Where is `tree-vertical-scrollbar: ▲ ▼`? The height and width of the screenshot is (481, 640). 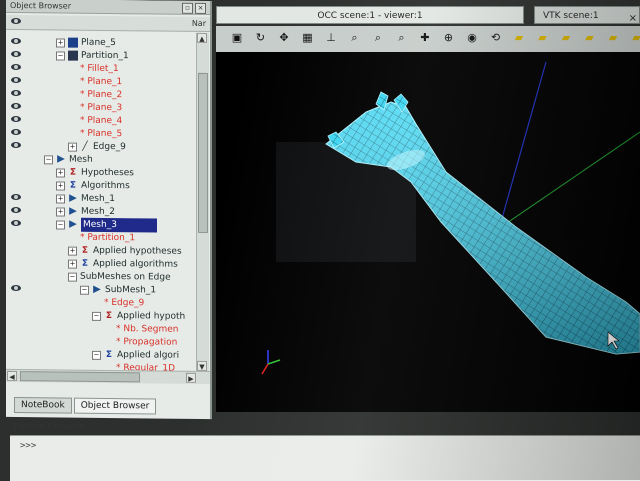 tree-vertical-scrollbar: ▲ ▼ is located at coordinates (202, 202).